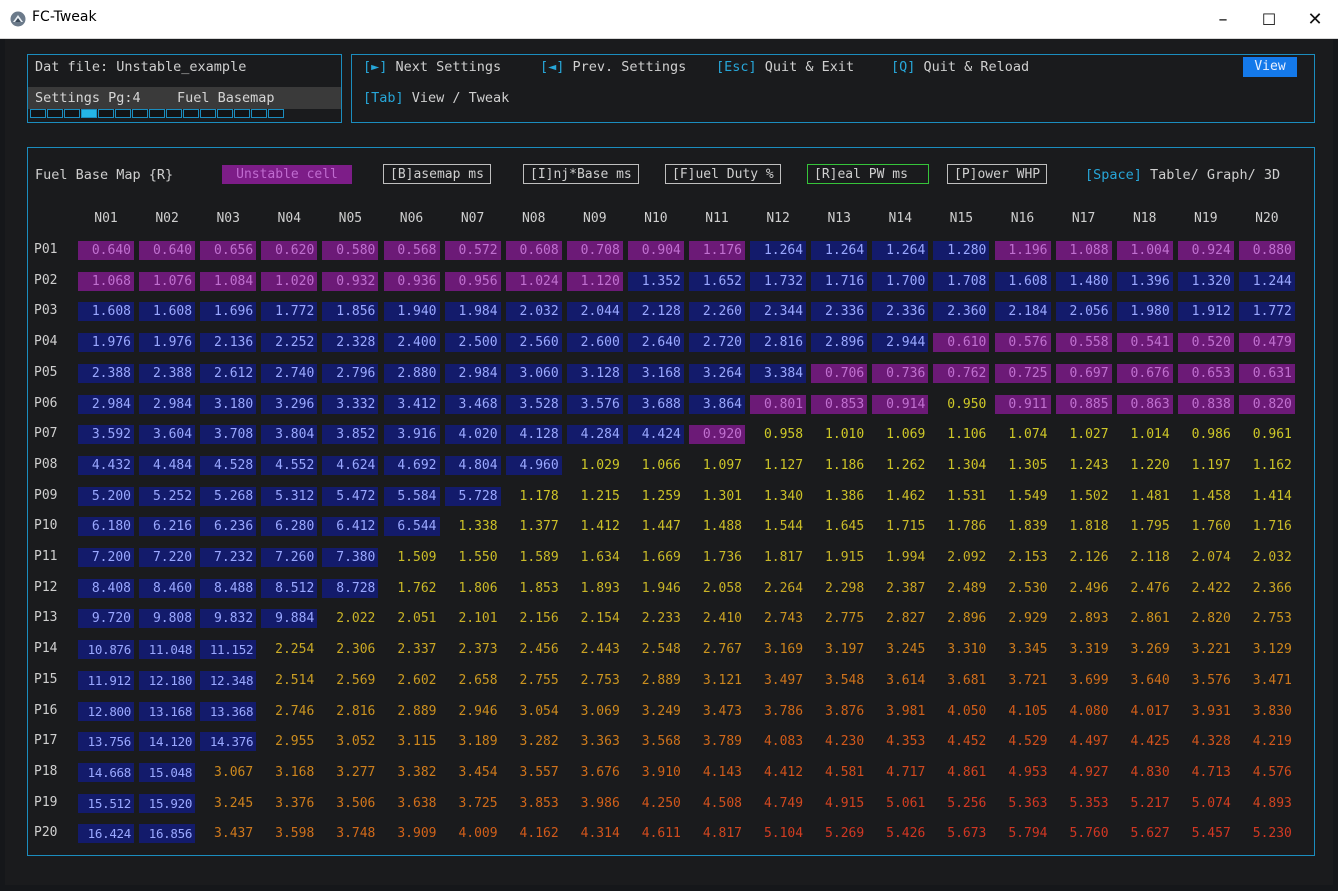  Describe the element at coordinates (167, 619) in the screenshot. I see `table-cell: 9.808` at that location.